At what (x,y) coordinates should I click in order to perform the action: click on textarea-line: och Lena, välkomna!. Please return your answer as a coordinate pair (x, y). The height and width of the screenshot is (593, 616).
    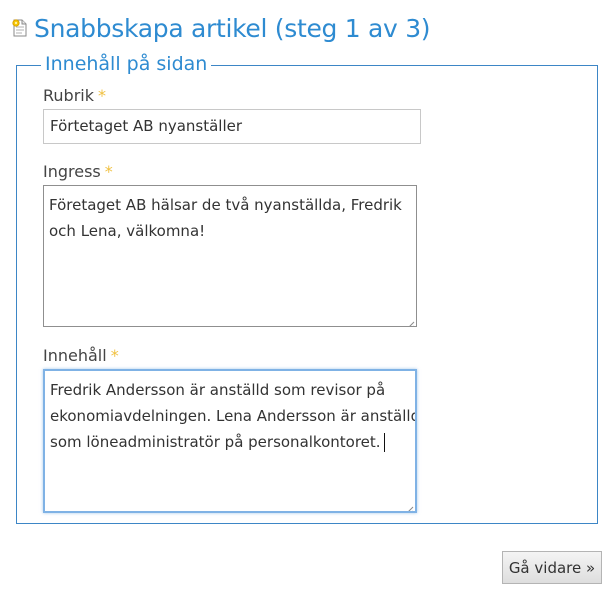
    Looking at the image, I should click on (127, 231).